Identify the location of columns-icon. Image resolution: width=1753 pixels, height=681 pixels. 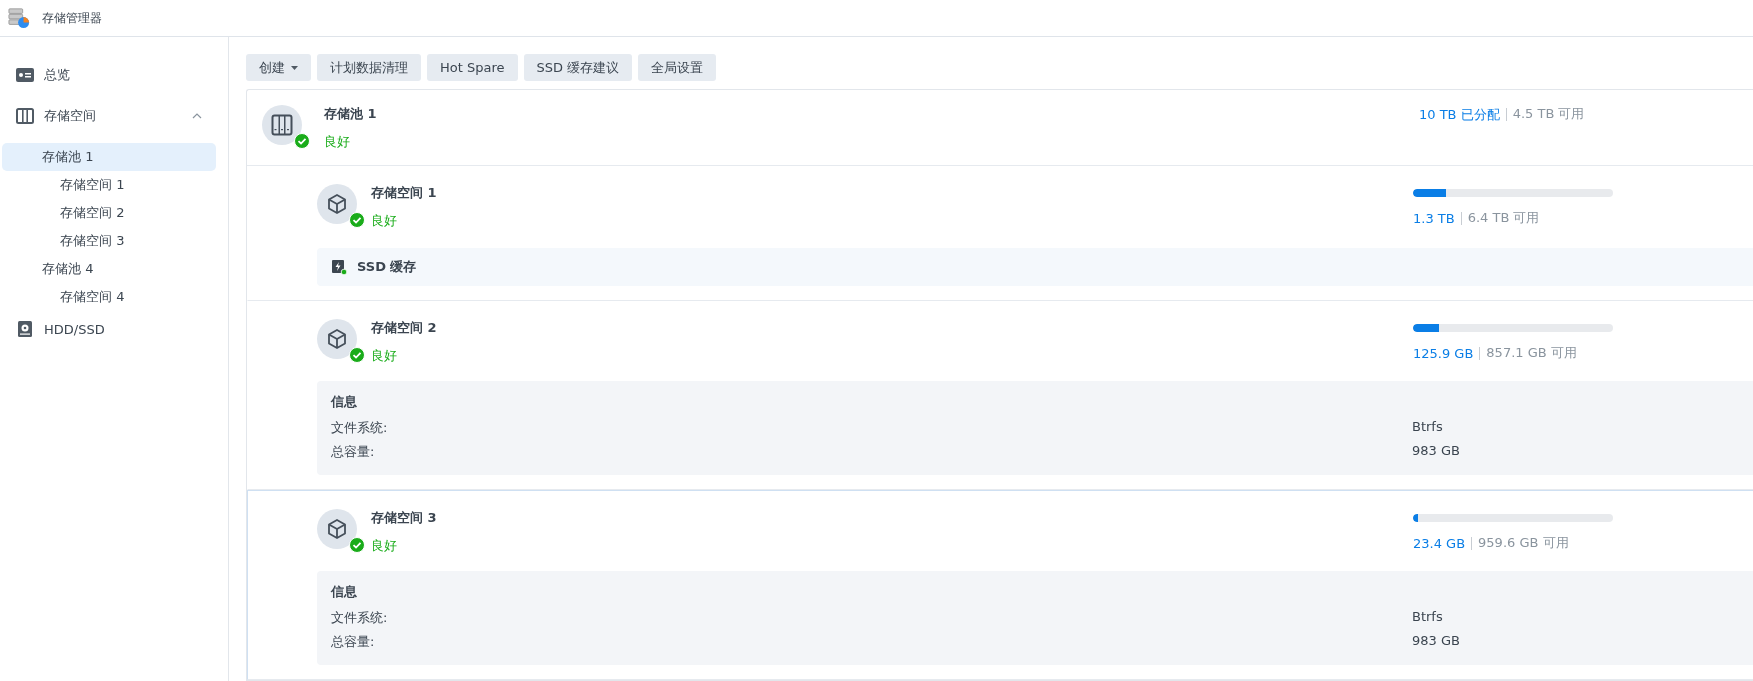
(25, 116).